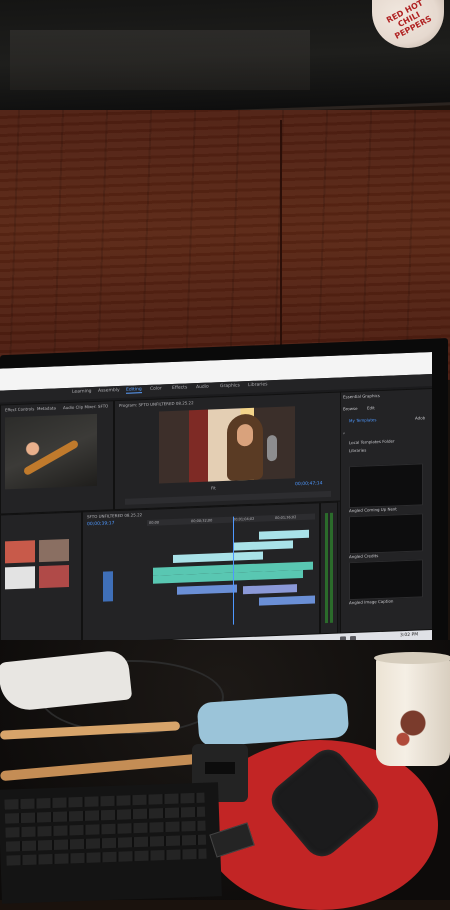 Image resolution: width=450 pixels, height=910 pixels. Describe the element at coordinates (202, 521) in the screenshot. I see `ruler-label: 00;00;32;00` at that location.